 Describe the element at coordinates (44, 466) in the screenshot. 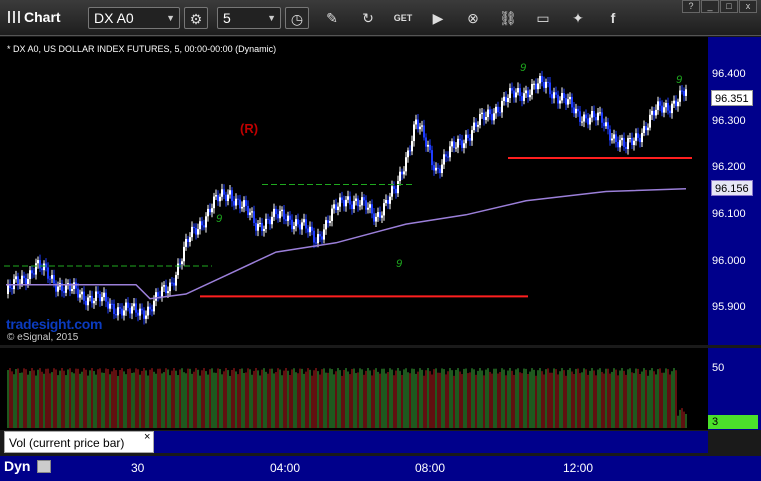

I see `link-icon` at that location.